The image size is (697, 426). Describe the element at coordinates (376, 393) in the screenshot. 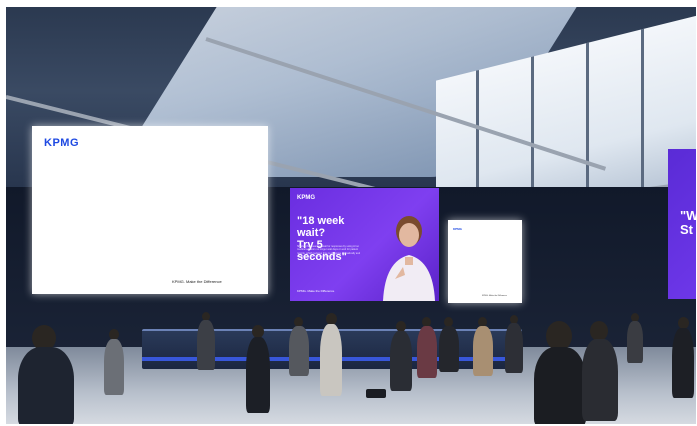

I see `floor-monitor` at that location.